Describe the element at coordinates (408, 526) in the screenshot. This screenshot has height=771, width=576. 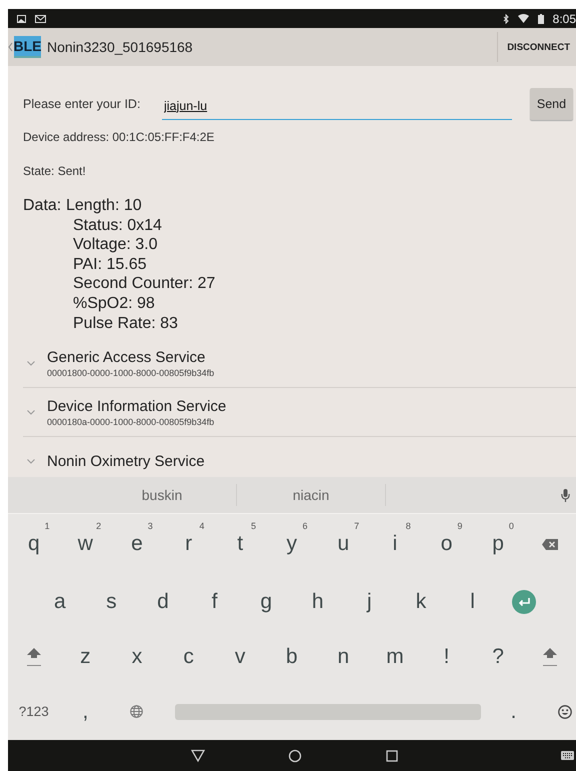
I see `key-hint: 8` at that location.